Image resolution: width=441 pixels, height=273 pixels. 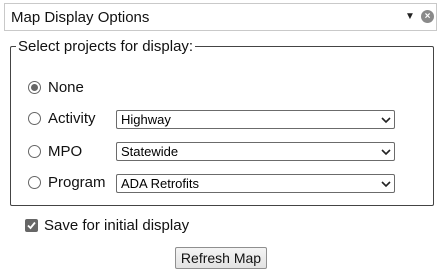 What do you see at coordinates (427, 16) in the screenshot?
I see `close-circle-icon: ×` at bounding box center [427, 16].